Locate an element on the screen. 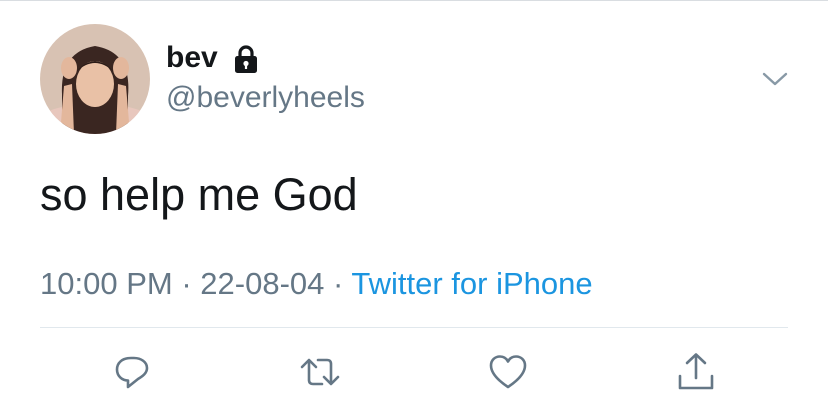  share-icon is located at coordinates (696, 372).